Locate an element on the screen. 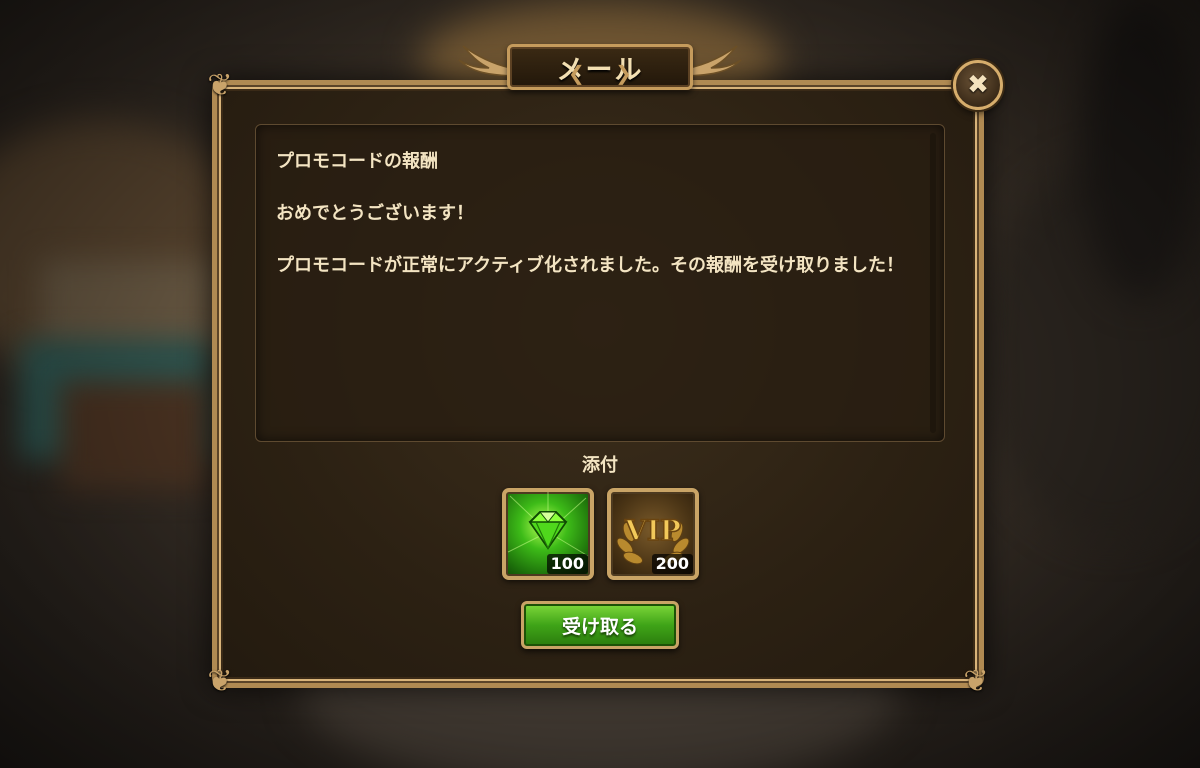 Image resolution: width=1200 pixels, height=768 pixels. chevron-left-icon: ❮ is located at coordinates (576, 73).